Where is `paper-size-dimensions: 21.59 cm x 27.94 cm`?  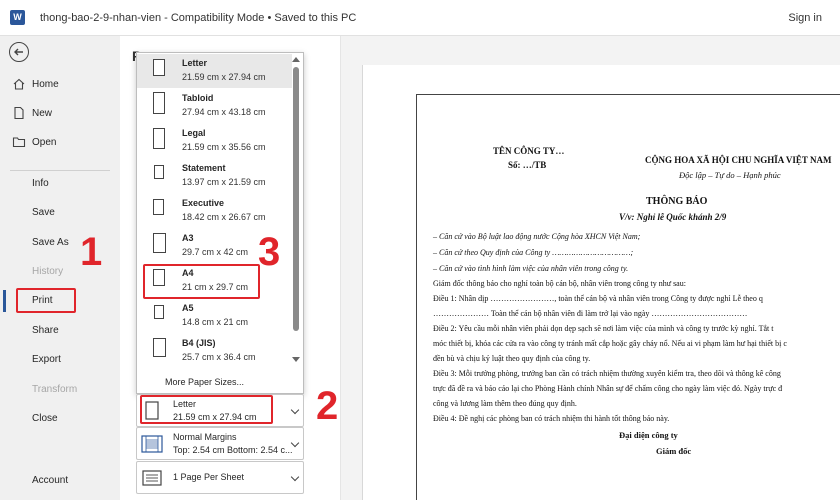 paper-size-dimensions: 21.59 cm x 27.94 cm is located at coordinates (224, 77).